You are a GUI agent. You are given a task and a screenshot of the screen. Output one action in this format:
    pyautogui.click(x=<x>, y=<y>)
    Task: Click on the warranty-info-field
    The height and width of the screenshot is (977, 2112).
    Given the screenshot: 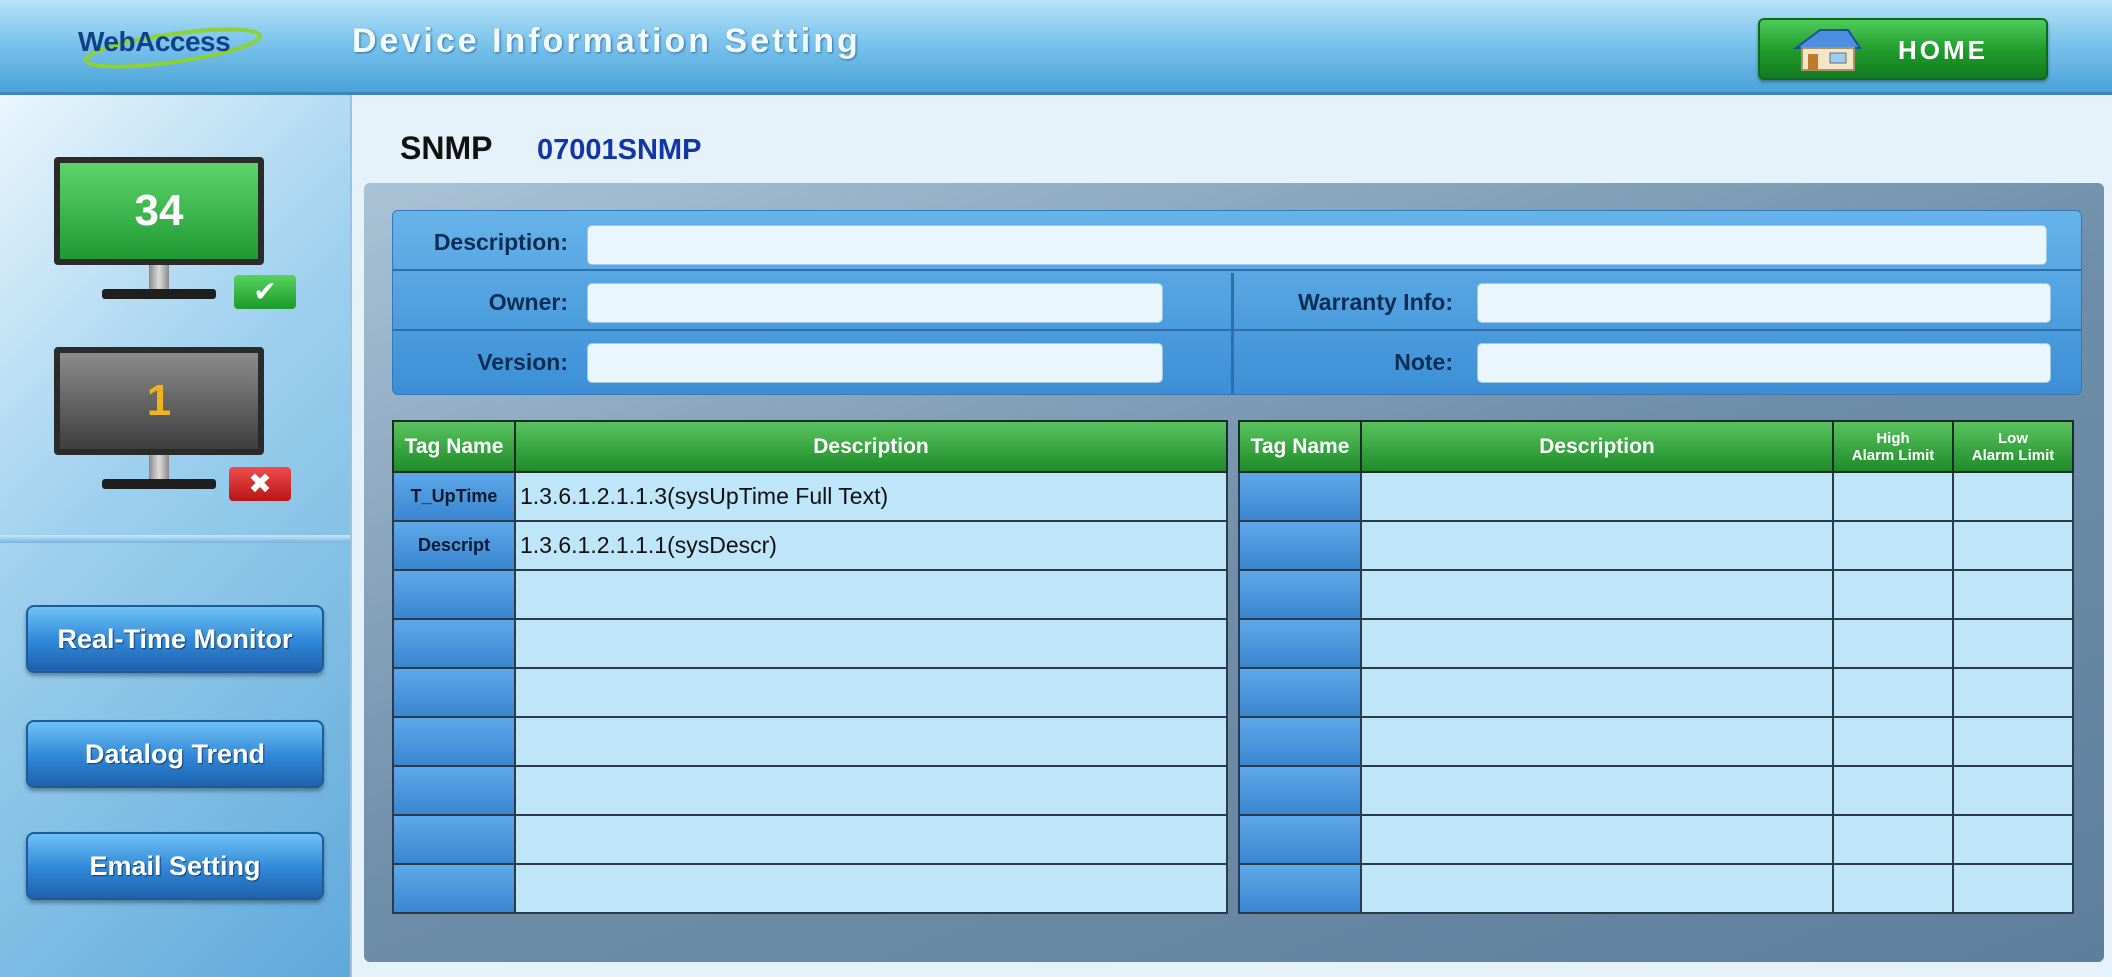 What is the action you would take?
    pyautogui.click(x=1764, y=303)
    